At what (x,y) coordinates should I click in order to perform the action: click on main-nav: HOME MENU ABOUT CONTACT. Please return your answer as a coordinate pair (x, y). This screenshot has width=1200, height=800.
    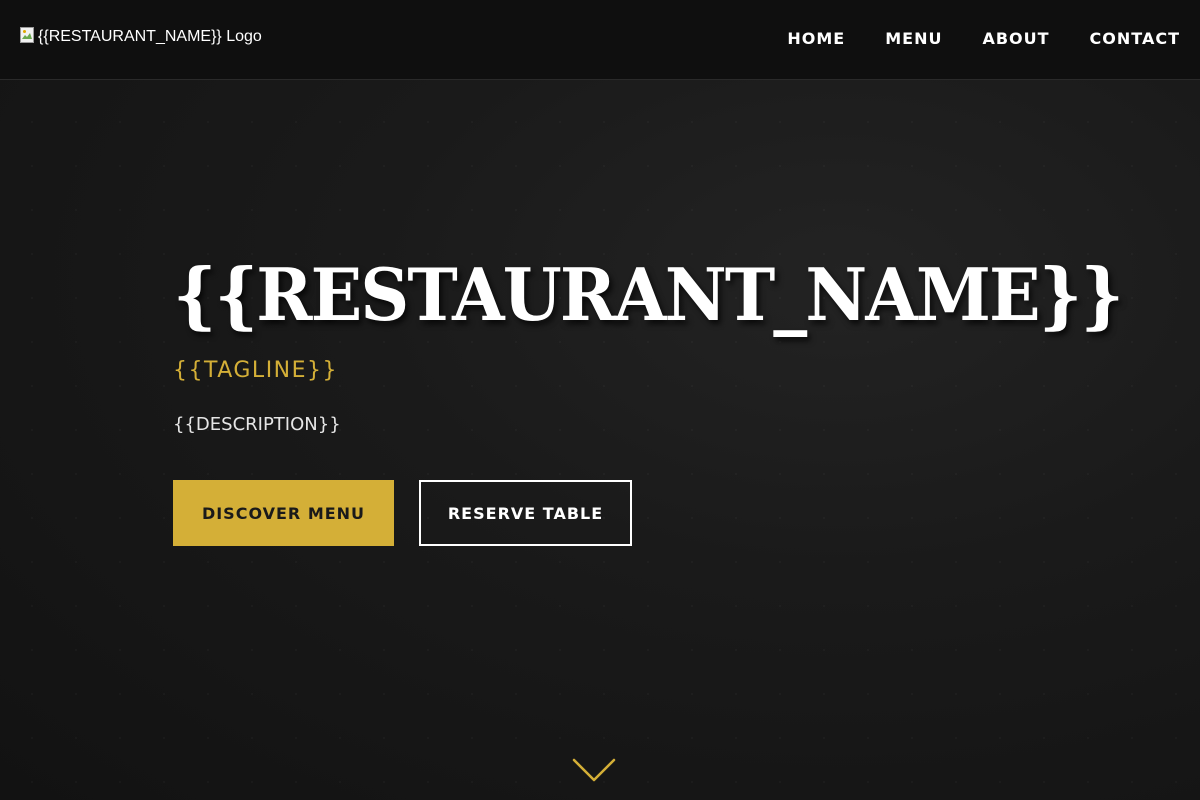
    Looking at the image, I should click on (983, 39).